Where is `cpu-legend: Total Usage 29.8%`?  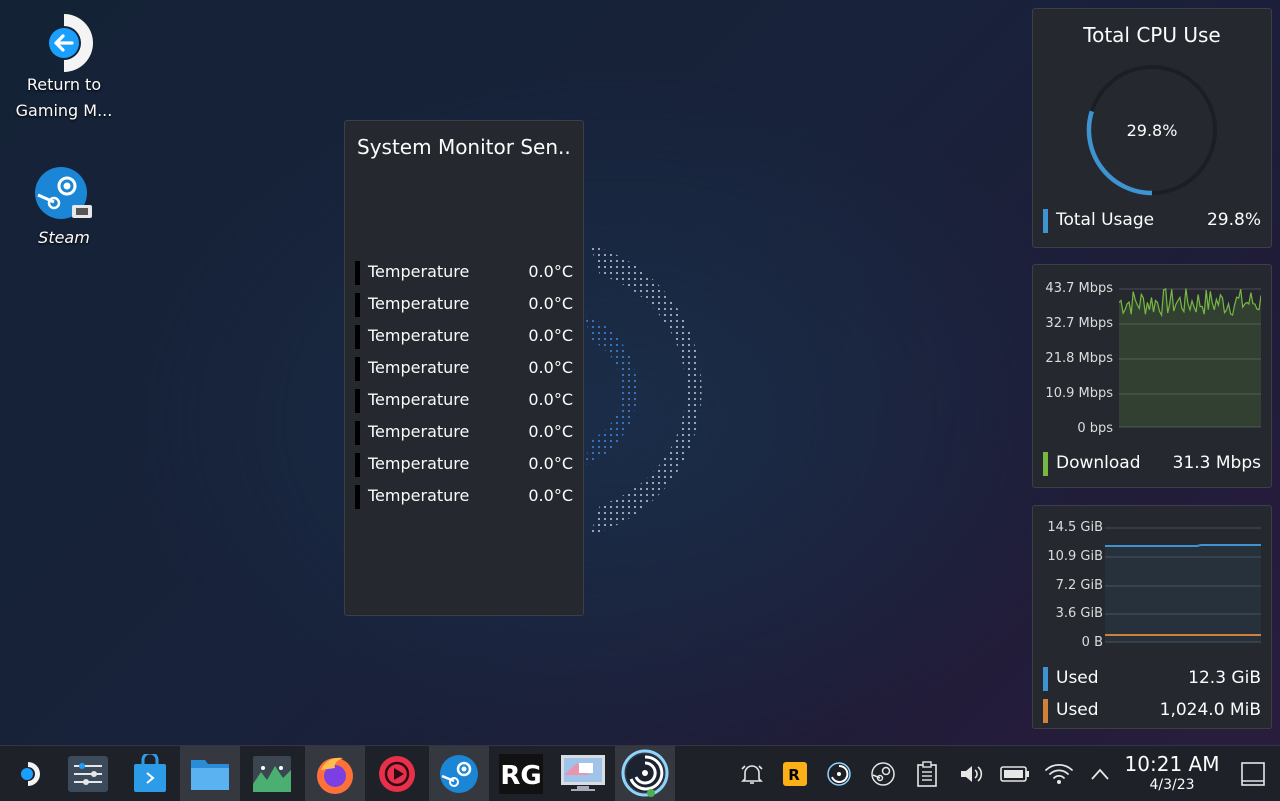
cpu-legend: Total Usage 29.8% is located at coordinates (1152, 221).